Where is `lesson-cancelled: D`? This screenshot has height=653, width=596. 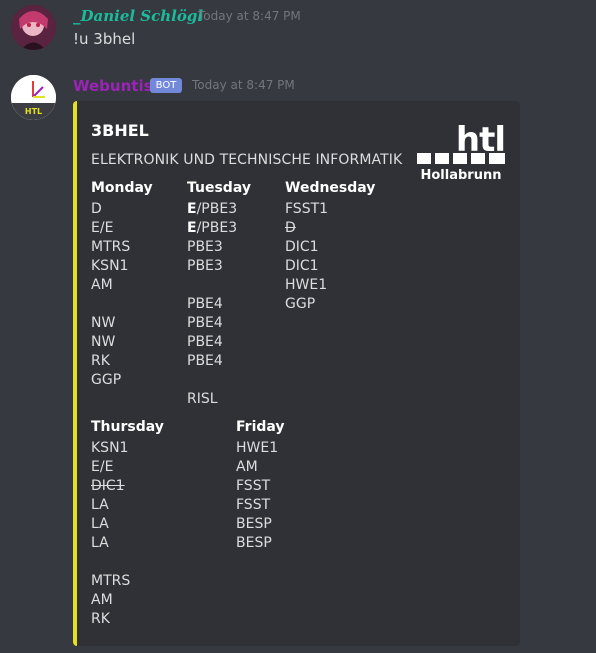
lesson-cancelled: D is located at coordinates (290, 228).